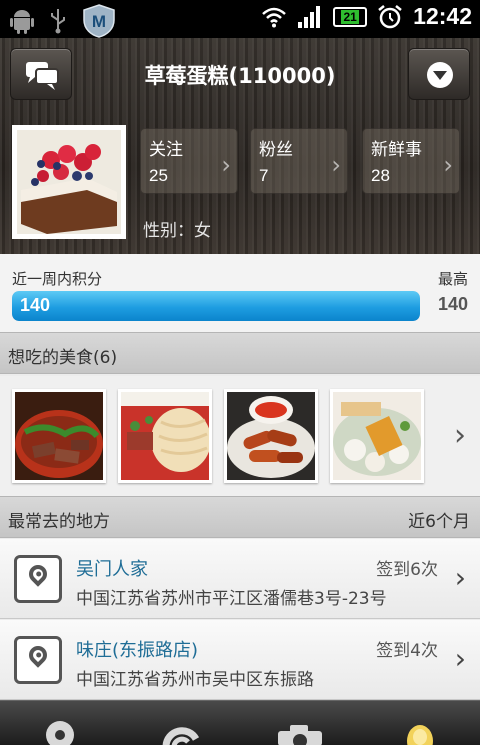  I want to click on shield-m-icon: M, so click(99, 21).